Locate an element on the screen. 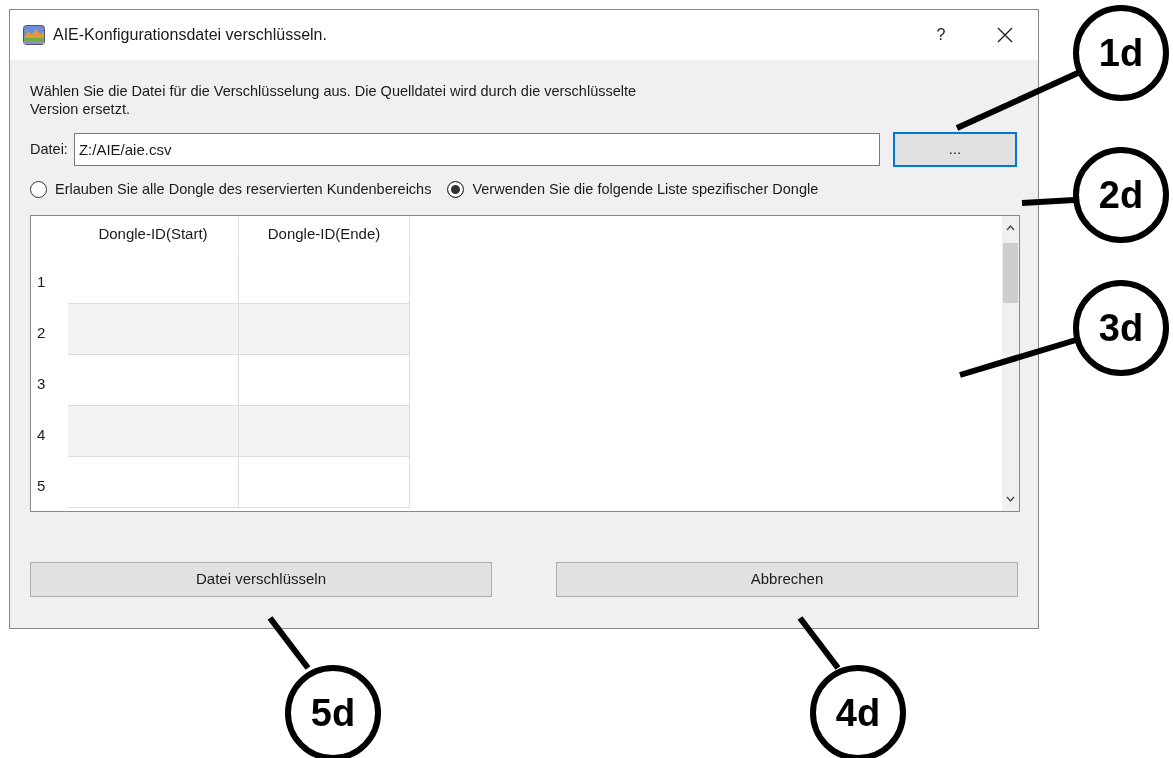  scrollbar is located at coordinates (1010, 363).